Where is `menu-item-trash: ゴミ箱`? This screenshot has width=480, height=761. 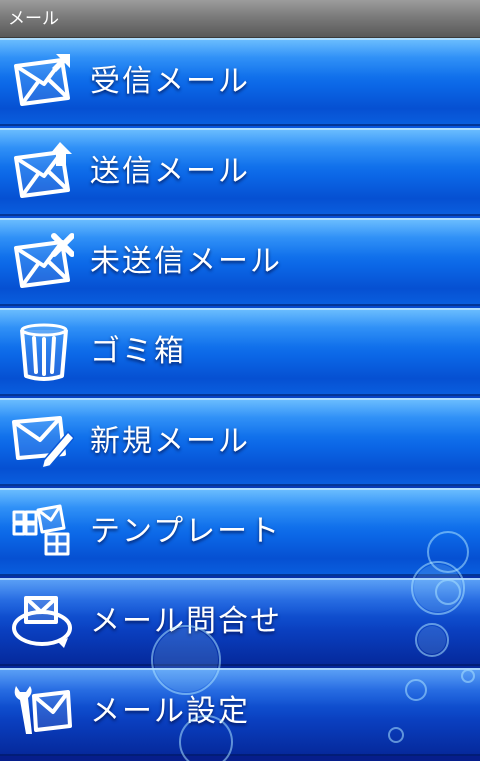
menu-item-trash: ゴミ箱 is located at coordinates (240, 352).